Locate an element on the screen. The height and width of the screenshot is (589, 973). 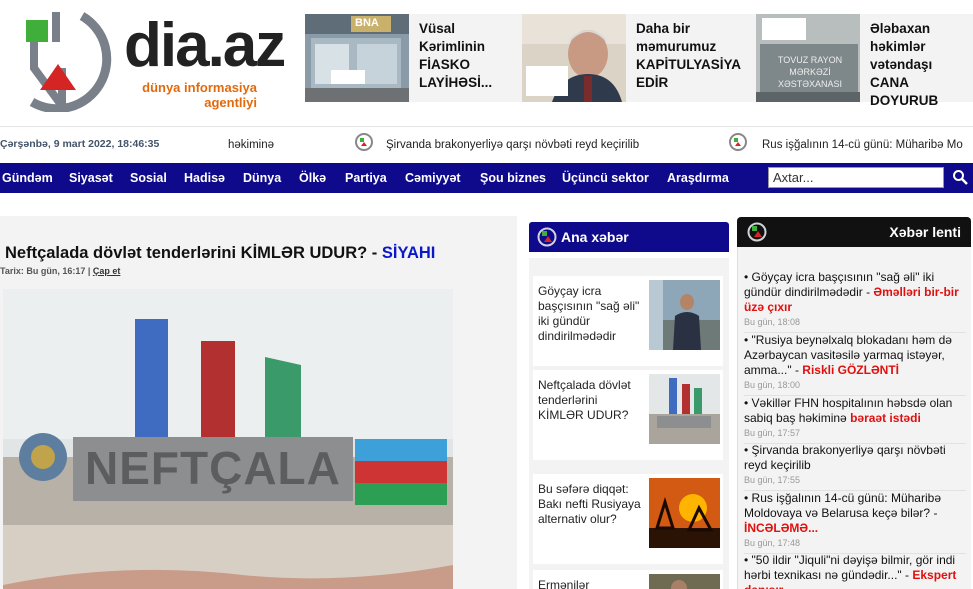
promo-line: Ələbaxan is located at coordinates (900, 28).